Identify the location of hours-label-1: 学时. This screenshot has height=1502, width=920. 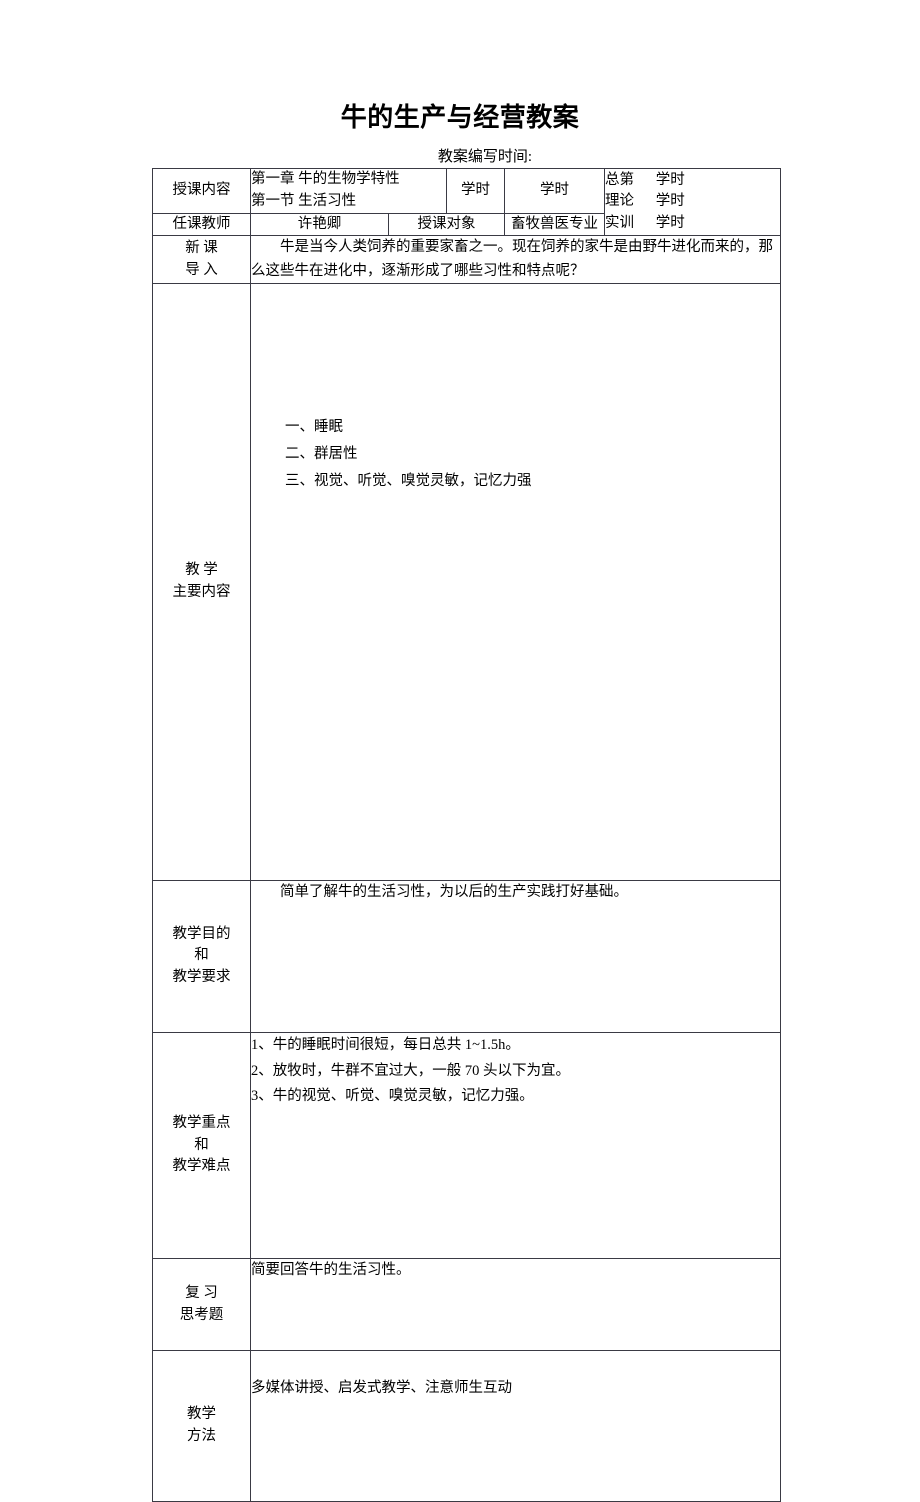
(475, 191).